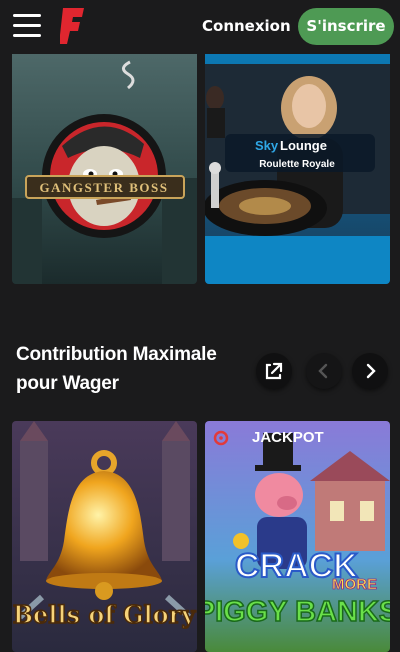 The height and width of the screenshot is (652, 400). I want to click on carousel-prev-button, so click(324, 371).